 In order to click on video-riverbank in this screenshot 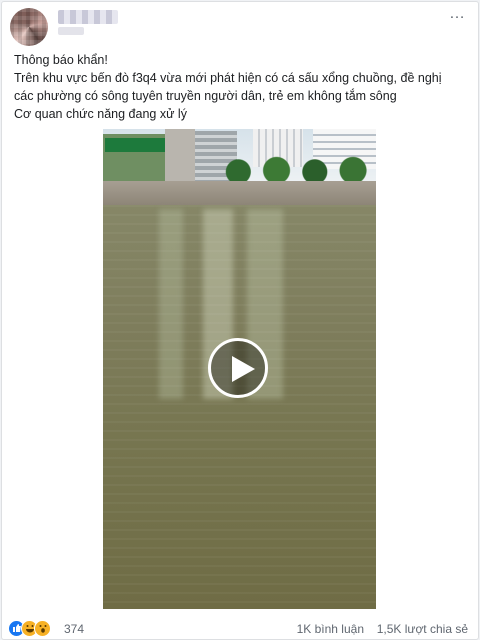, I will do `click(239, 193)`.